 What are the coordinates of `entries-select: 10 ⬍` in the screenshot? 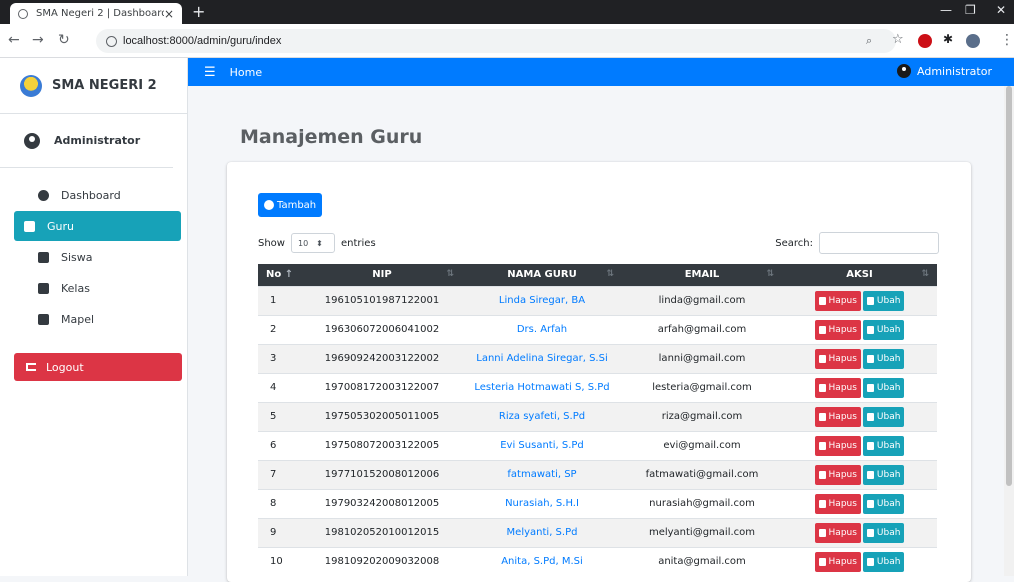 It's located at (312, 243).